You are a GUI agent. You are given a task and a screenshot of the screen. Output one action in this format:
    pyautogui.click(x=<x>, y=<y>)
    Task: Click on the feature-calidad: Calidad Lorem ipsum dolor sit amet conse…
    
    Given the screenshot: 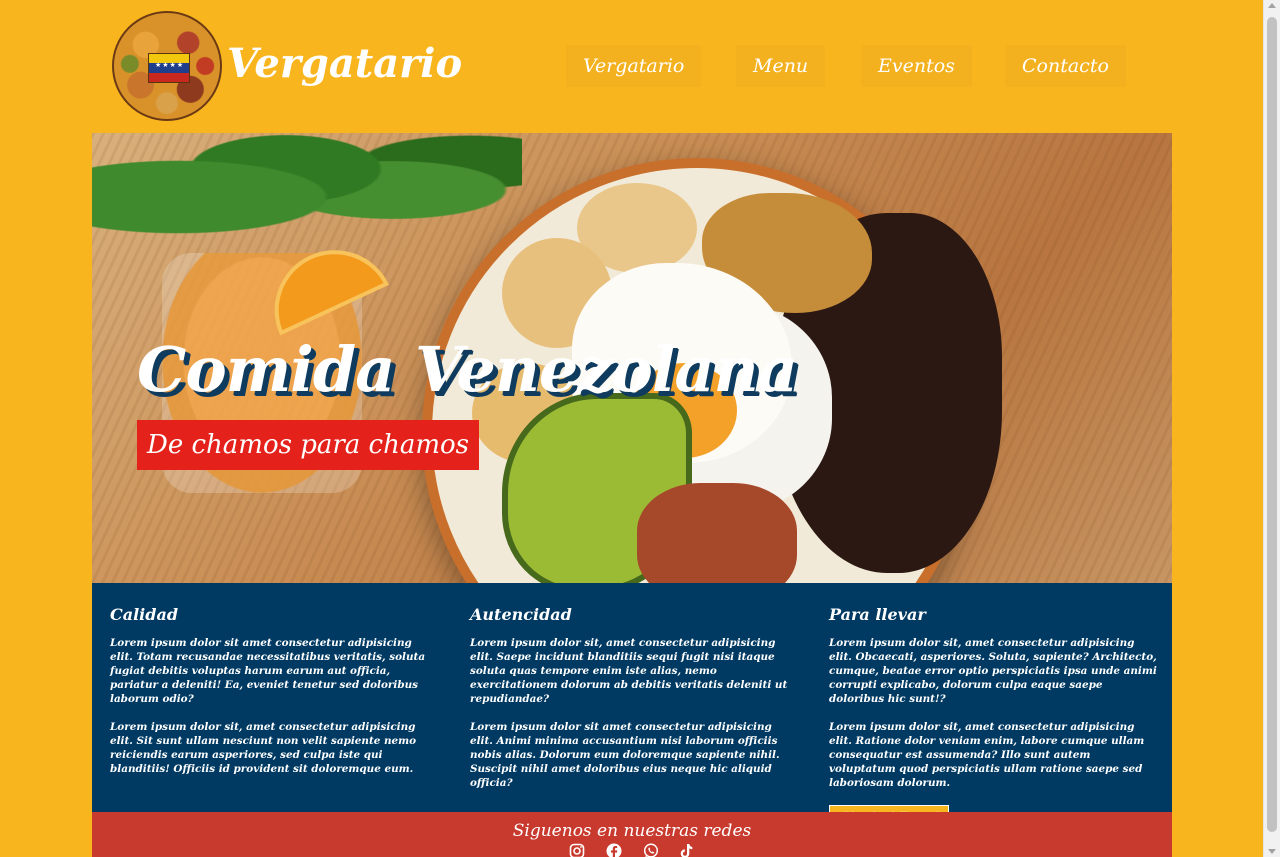 What is the action you would take?
    pyautogui.click(x=274, y=697)
    